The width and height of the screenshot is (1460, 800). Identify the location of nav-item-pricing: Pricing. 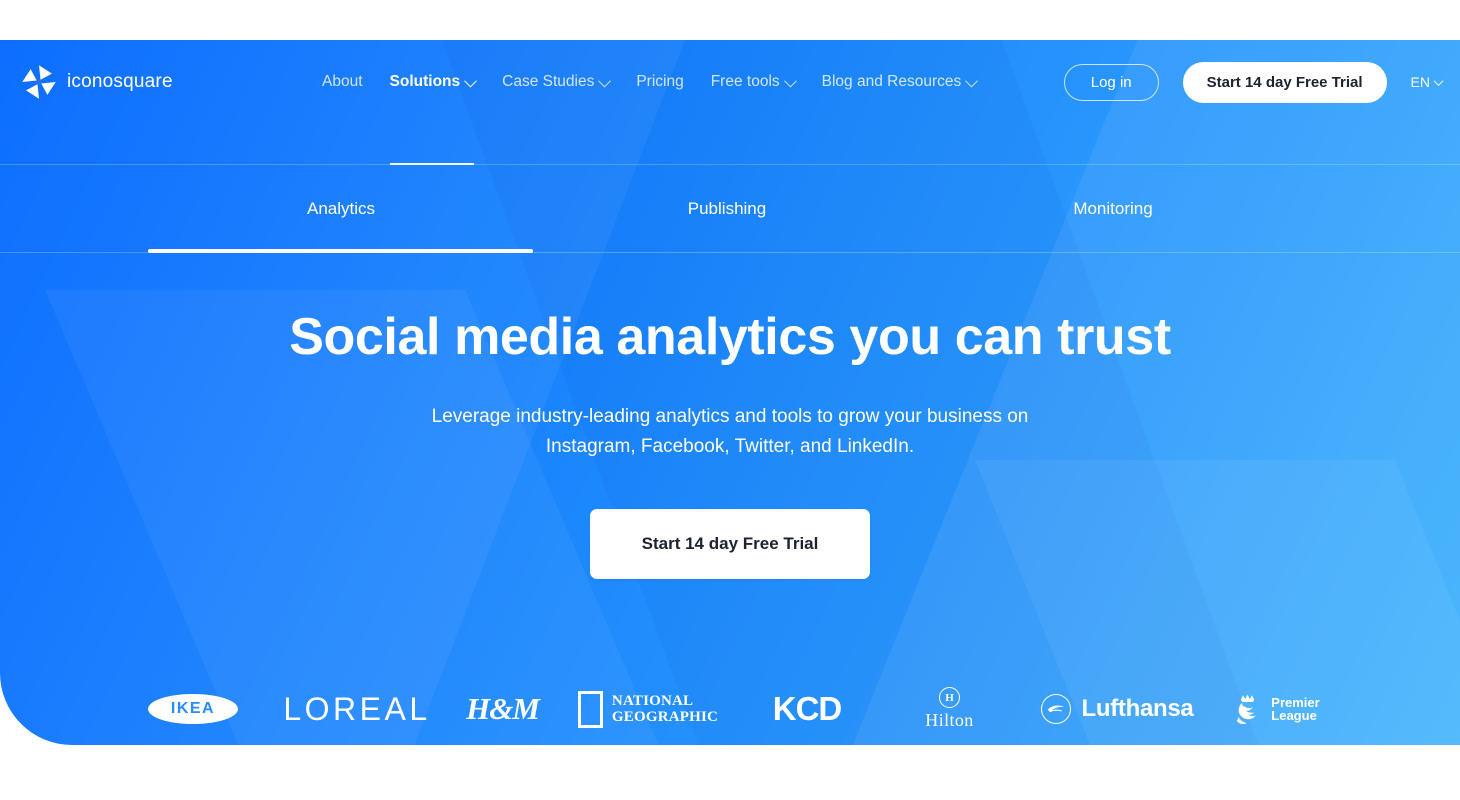
(659, 82).